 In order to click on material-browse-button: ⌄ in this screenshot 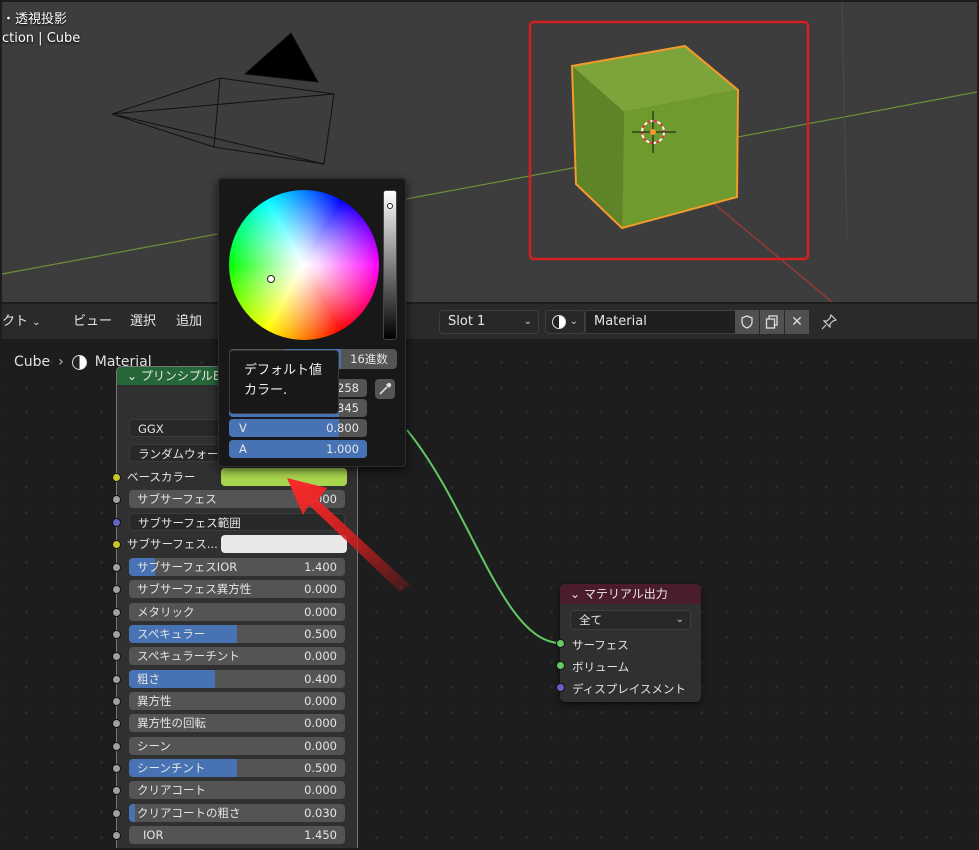, I will do `click(565, 322)`.